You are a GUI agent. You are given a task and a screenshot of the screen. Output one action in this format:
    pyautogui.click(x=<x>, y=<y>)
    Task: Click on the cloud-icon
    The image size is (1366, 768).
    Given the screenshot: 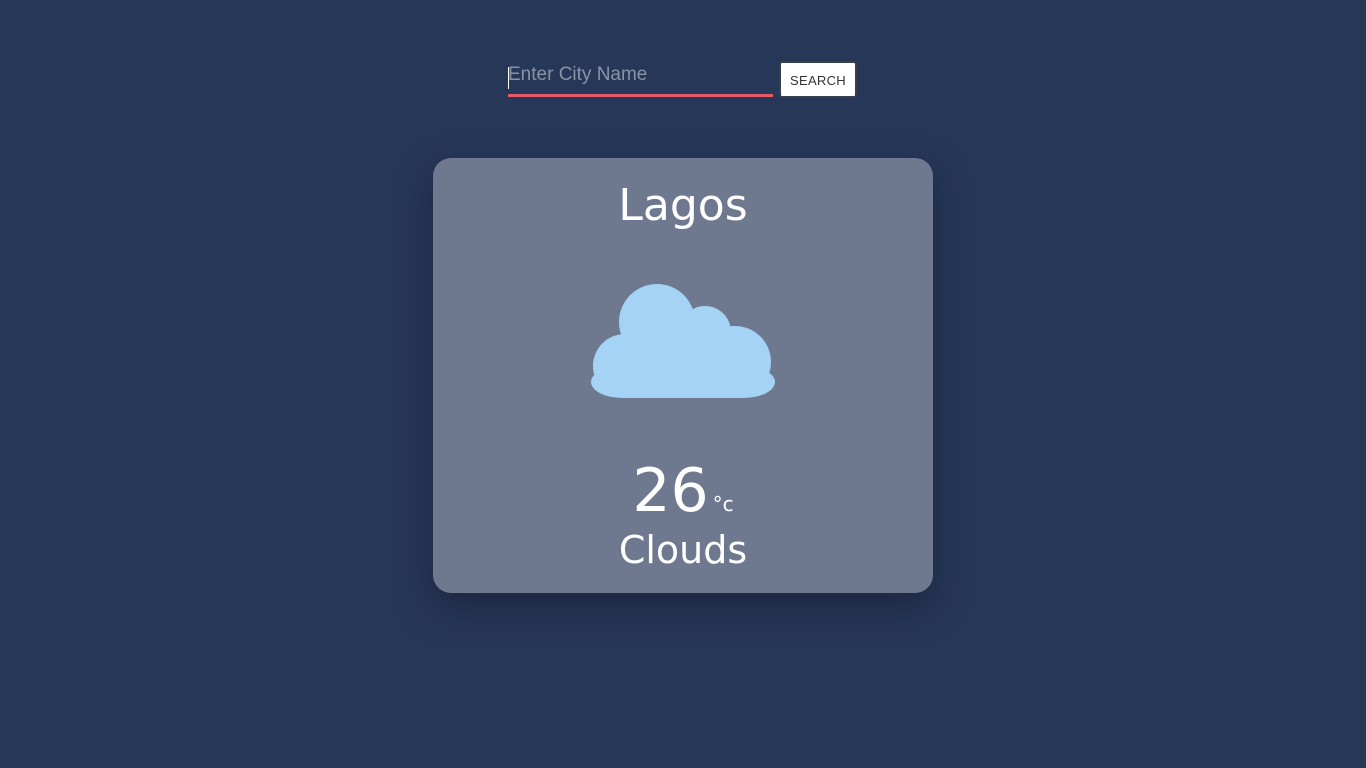 What is the action you would take?
    pyautogui.click(x=683, y=341)
    